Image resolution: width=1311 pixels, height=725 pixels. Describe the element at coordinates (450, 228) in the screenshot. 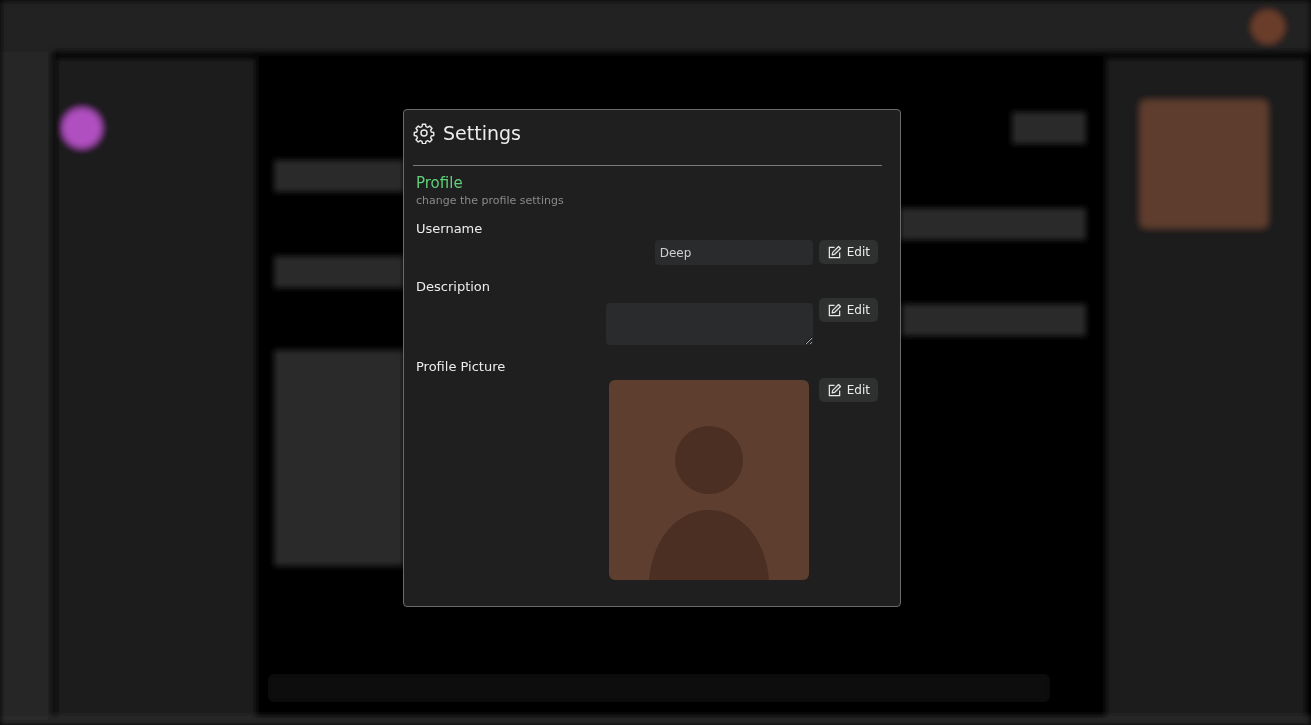

I see `field-label: Username` at that location.